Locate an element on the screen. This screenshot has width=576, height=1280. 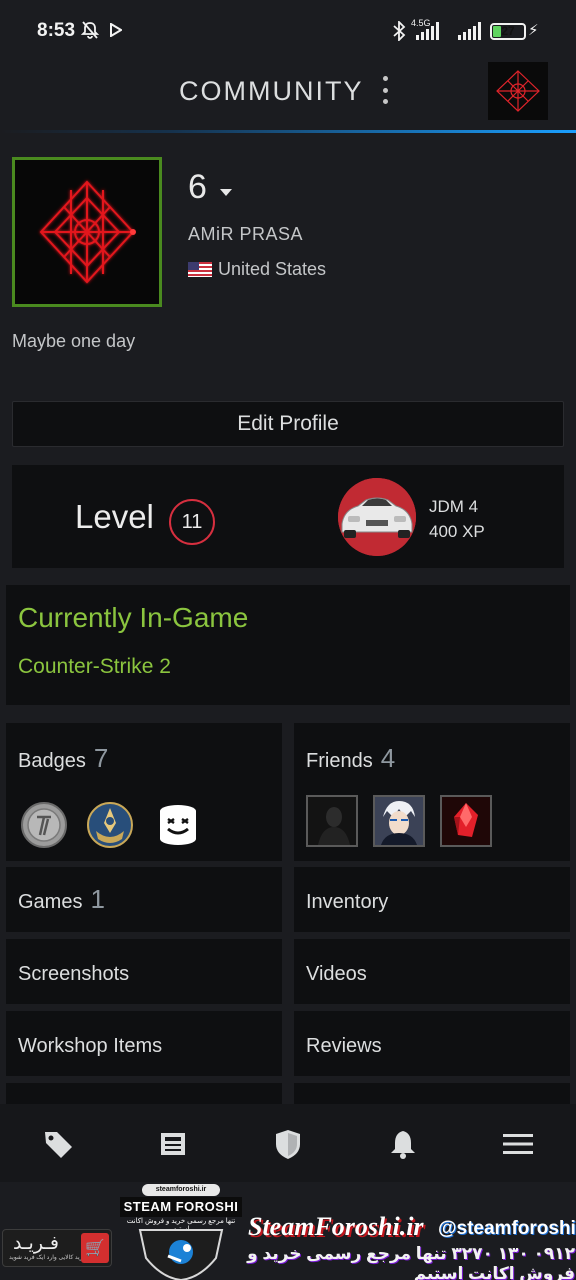
workshop-label: Workshop Items is located at coordinates (90, 1046).